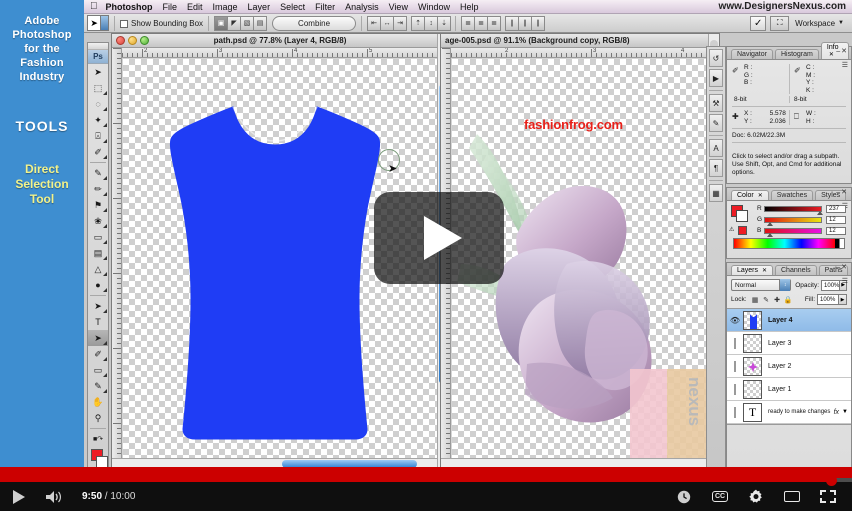 The height and width of the screenshot is (511, 852). Describe the element at coordinates (431, 23) in the screenshot. I see `align-middle-v-icon: ↕` at that location.